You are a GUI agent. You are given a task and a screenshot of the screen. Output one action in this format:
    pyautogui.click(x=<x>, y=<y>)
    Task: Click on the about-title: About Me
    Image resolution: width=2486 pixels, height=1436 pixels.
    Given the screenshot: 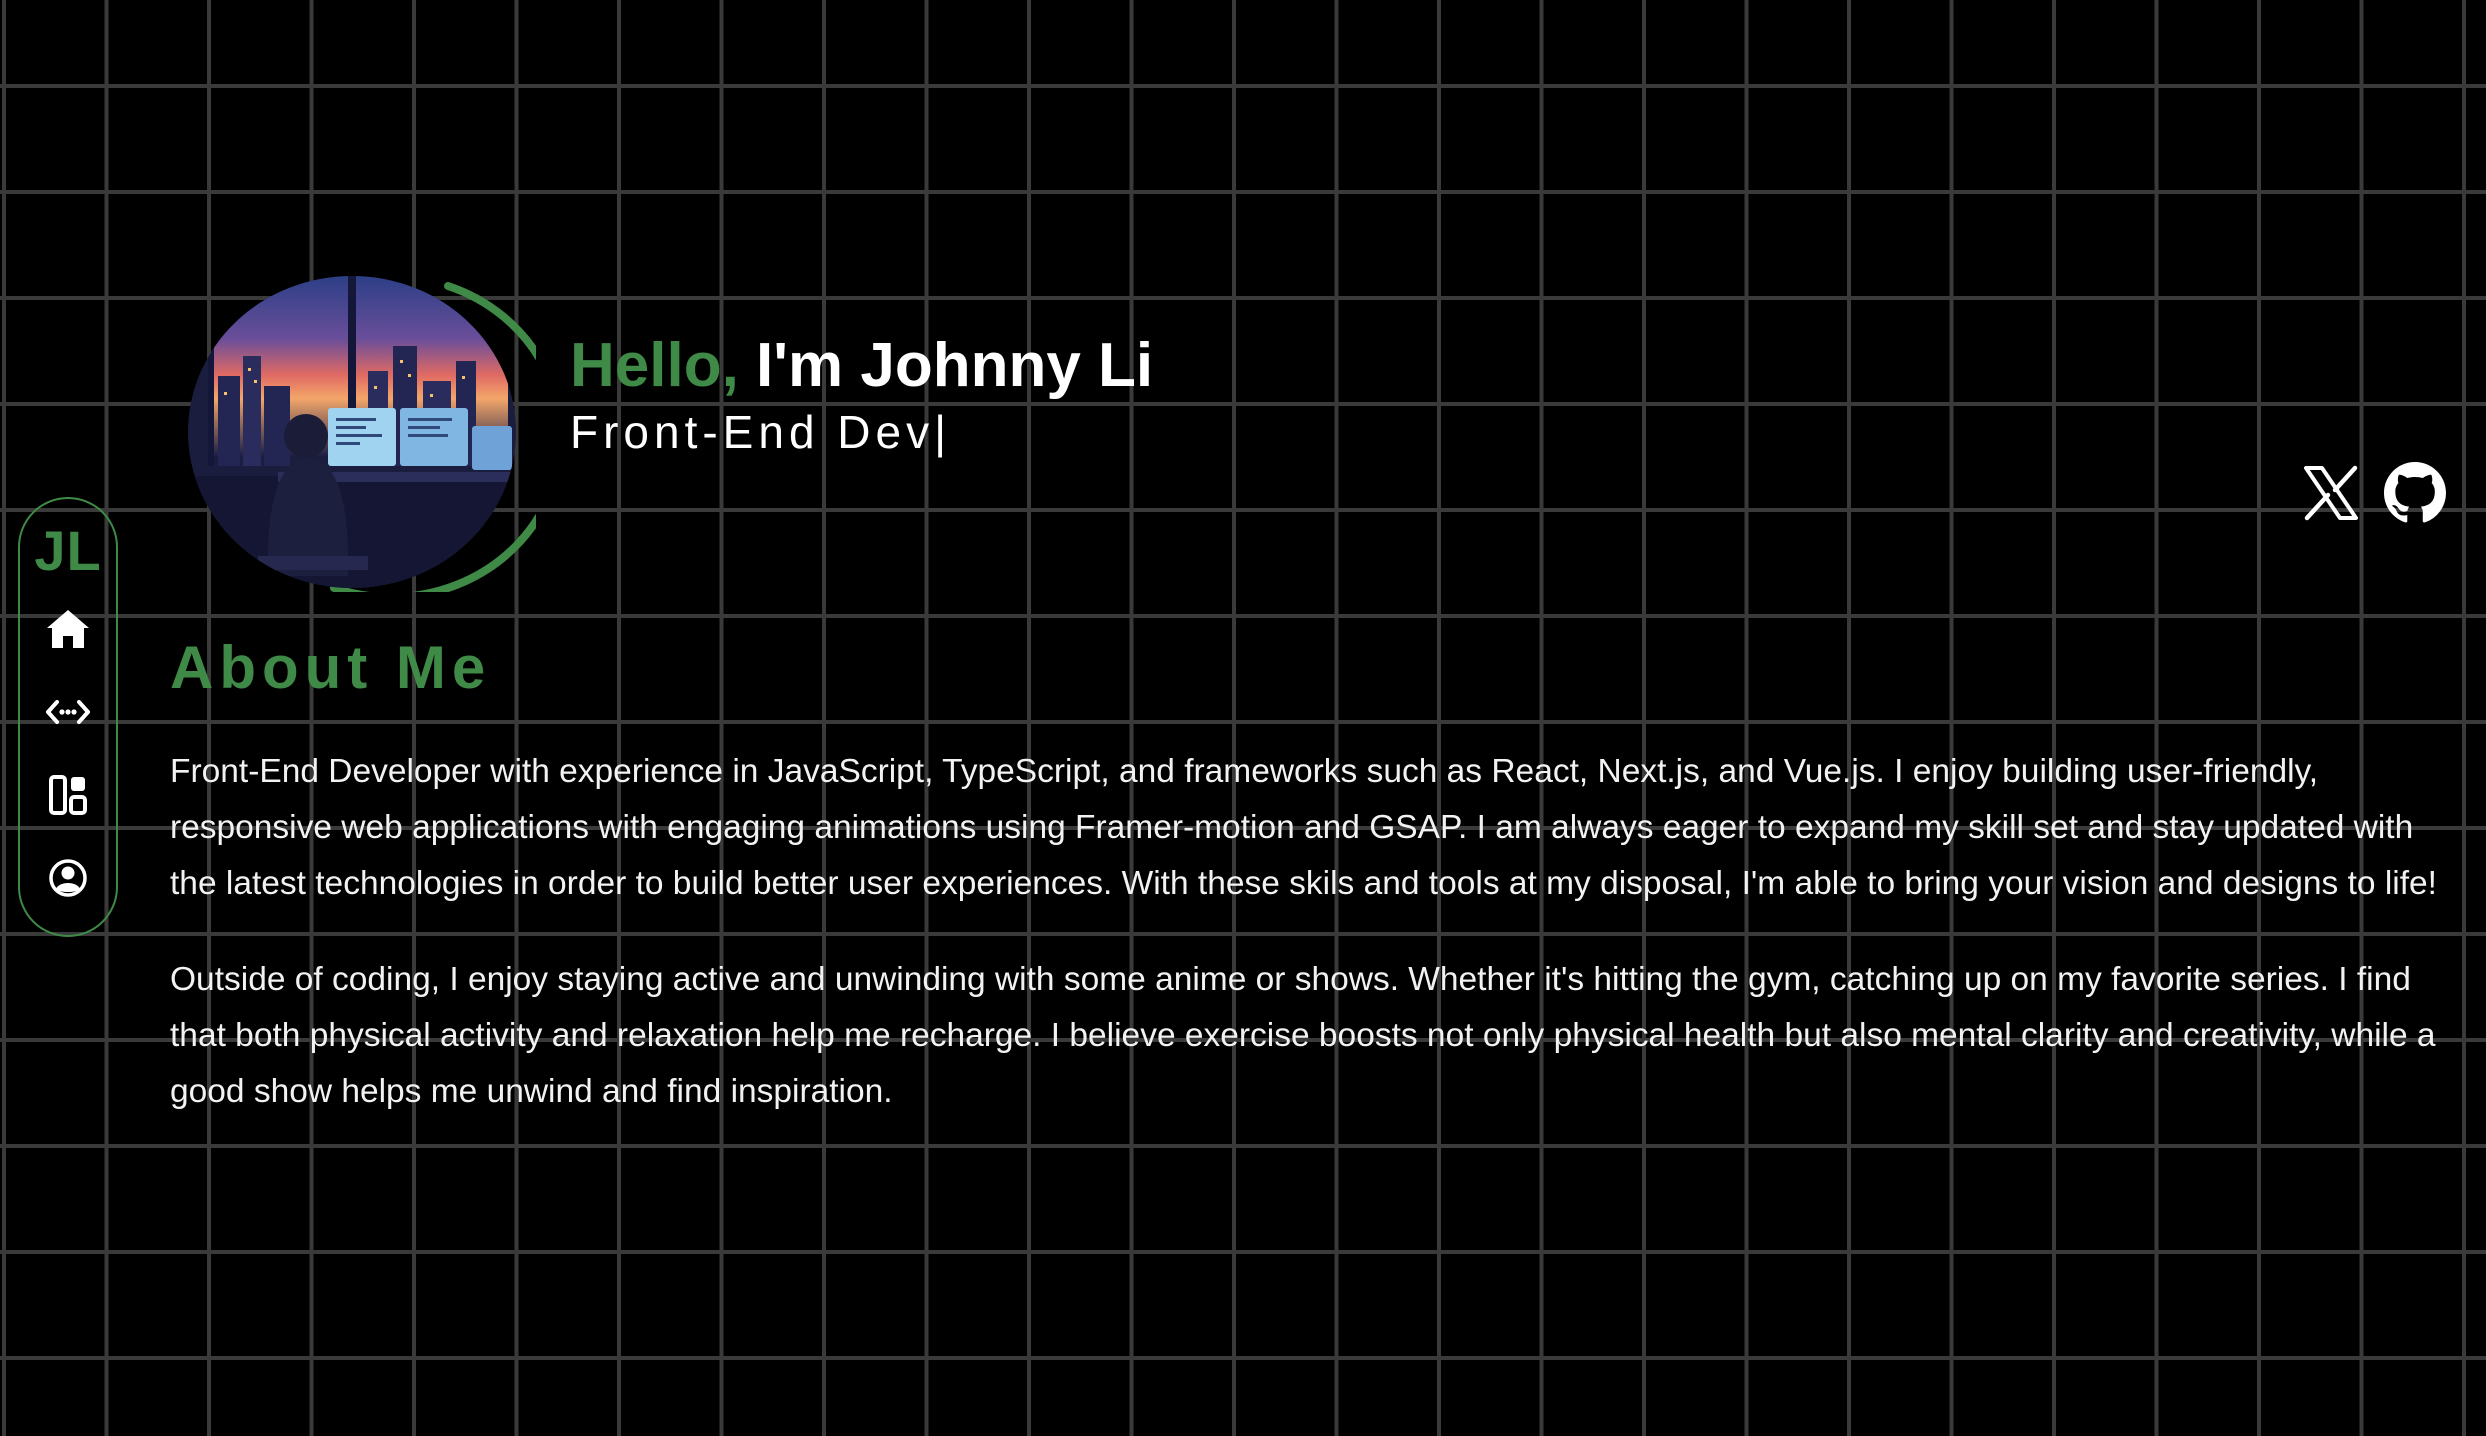 What is the action you would take?
    pyautogui.click(x=331, y=667)
    